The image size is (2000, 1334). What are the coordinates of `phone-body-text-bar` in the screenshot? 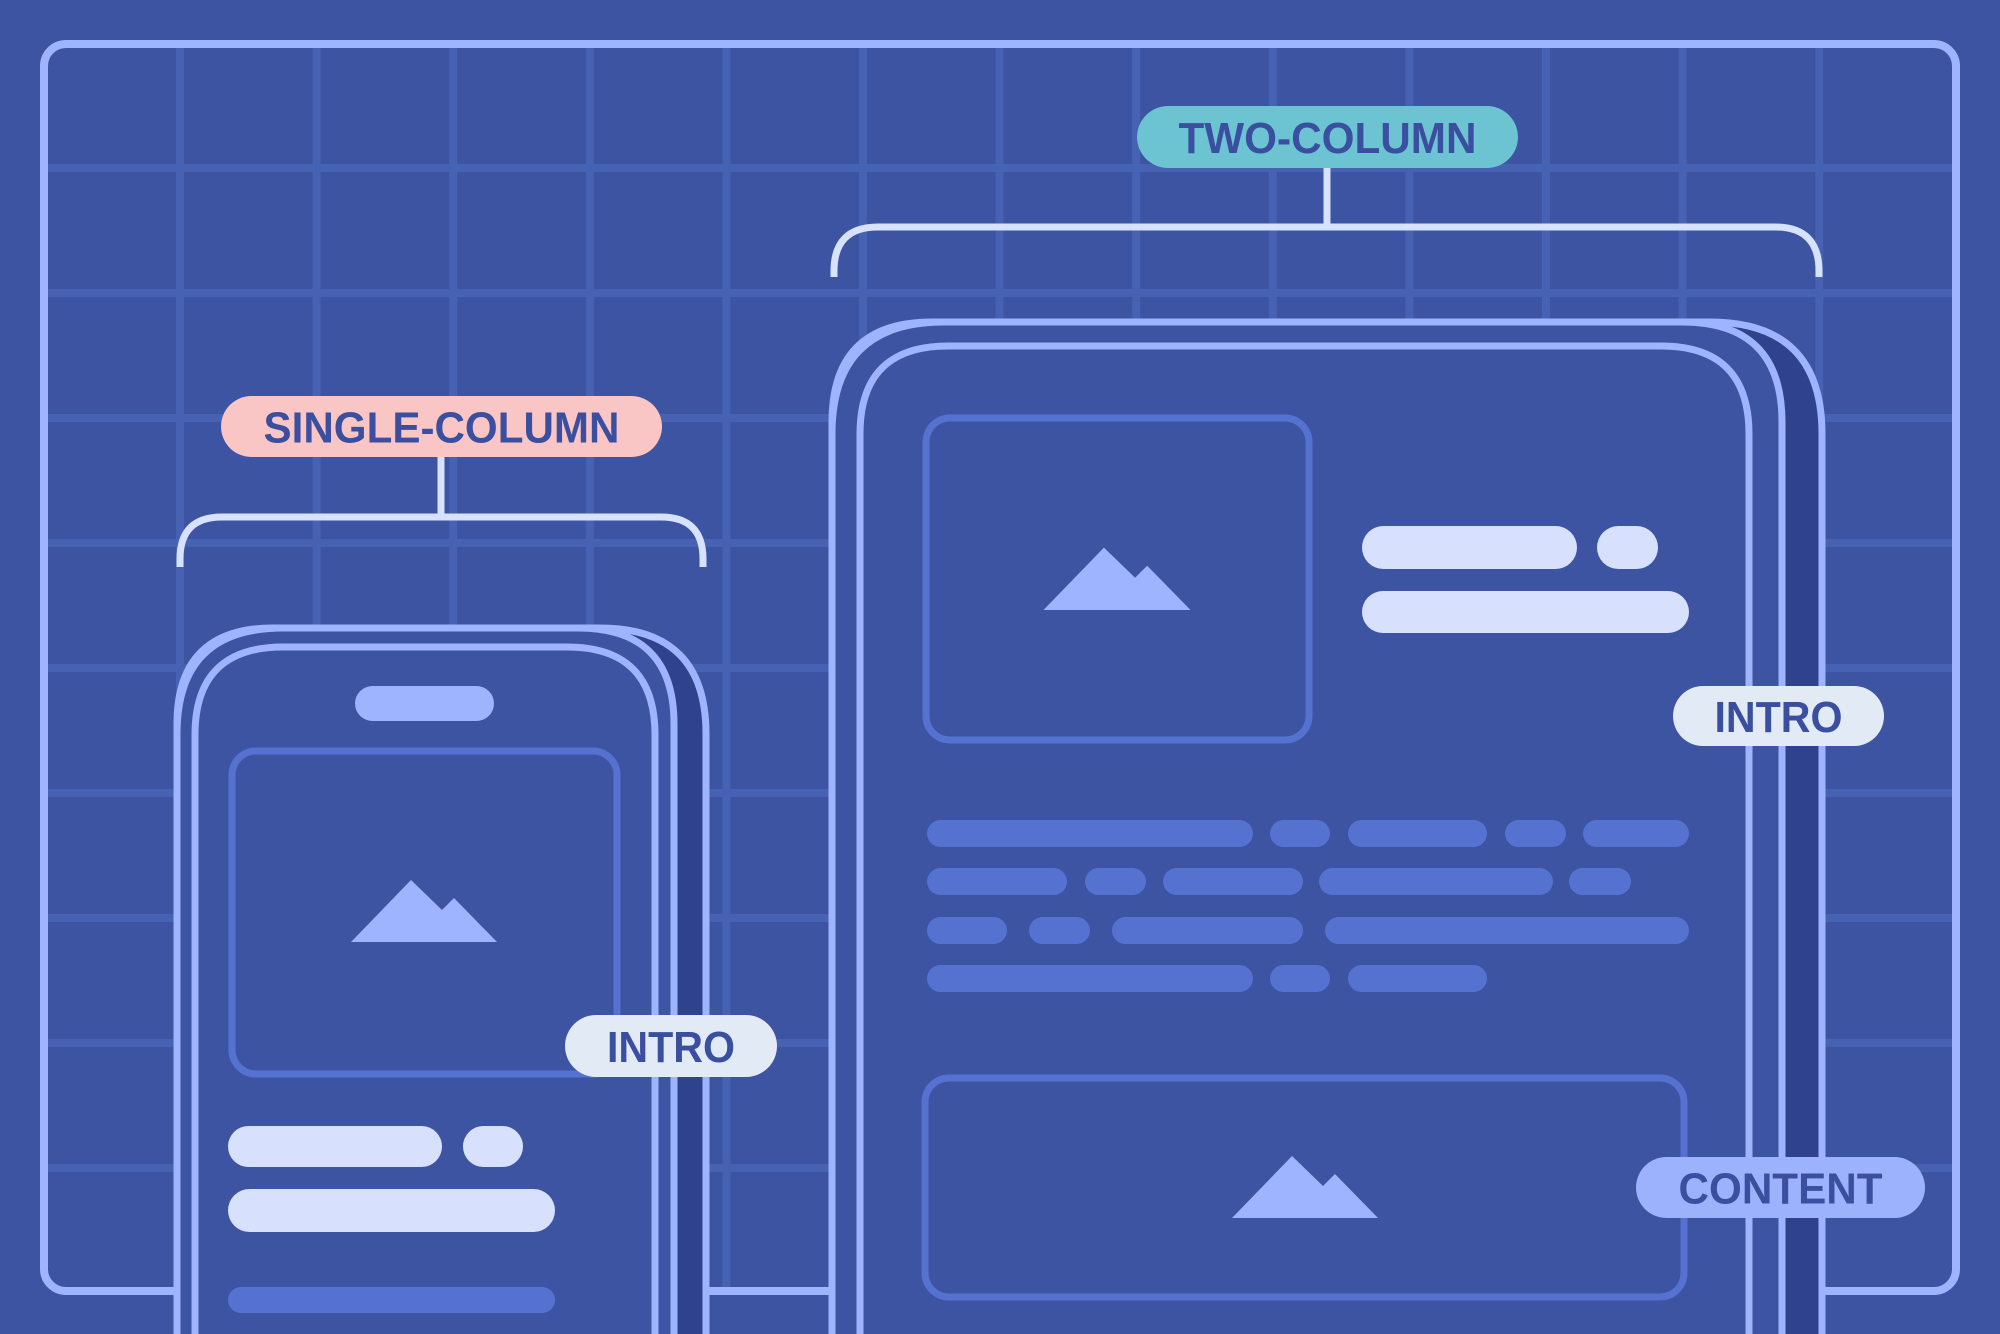 It's located at (391, 1300).